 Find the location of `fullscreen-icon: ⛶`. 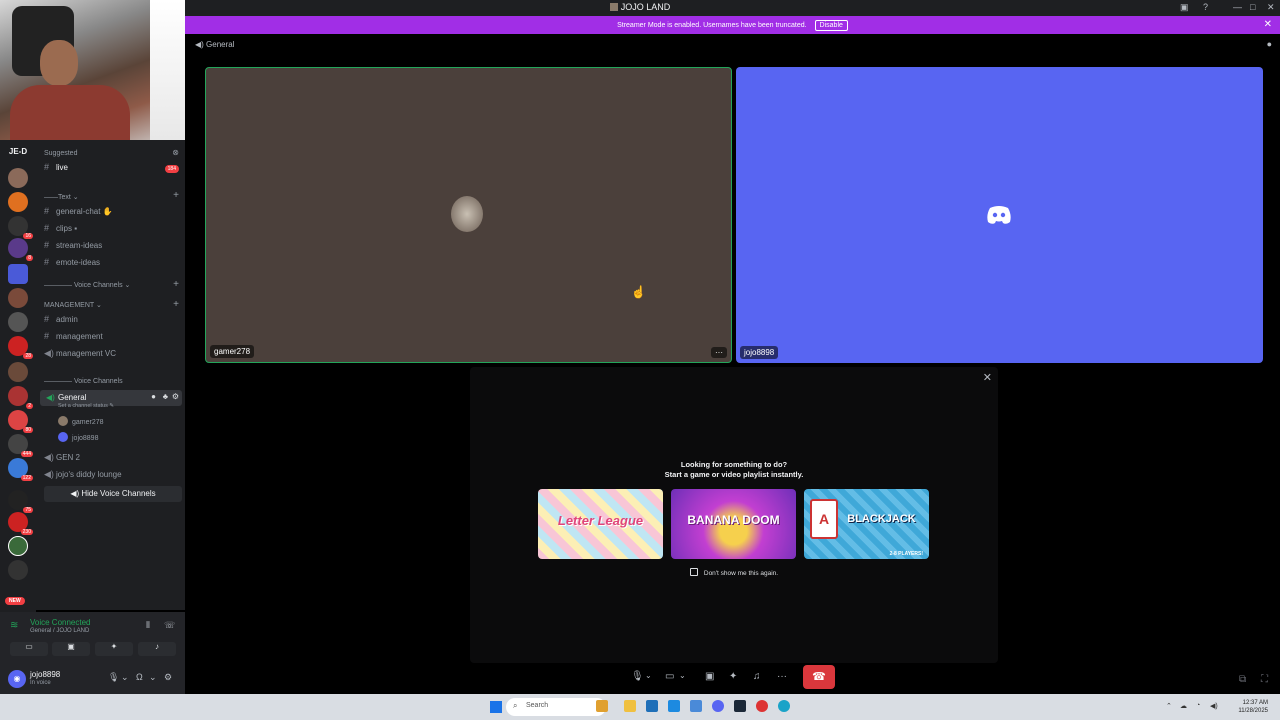

fullscreen-icon: ⛶ is located at coordinates (1264, 679).